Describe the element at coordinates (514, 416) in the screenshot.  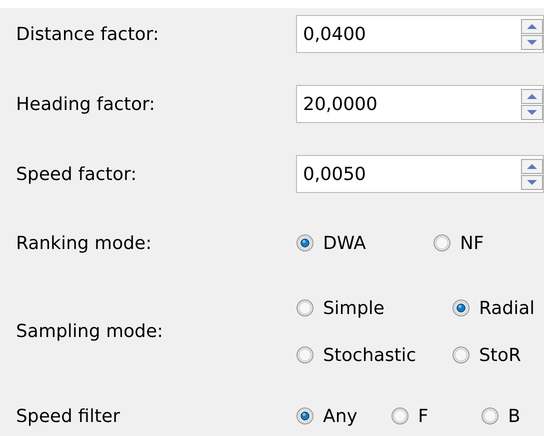
I see `option-label: B` at that location.